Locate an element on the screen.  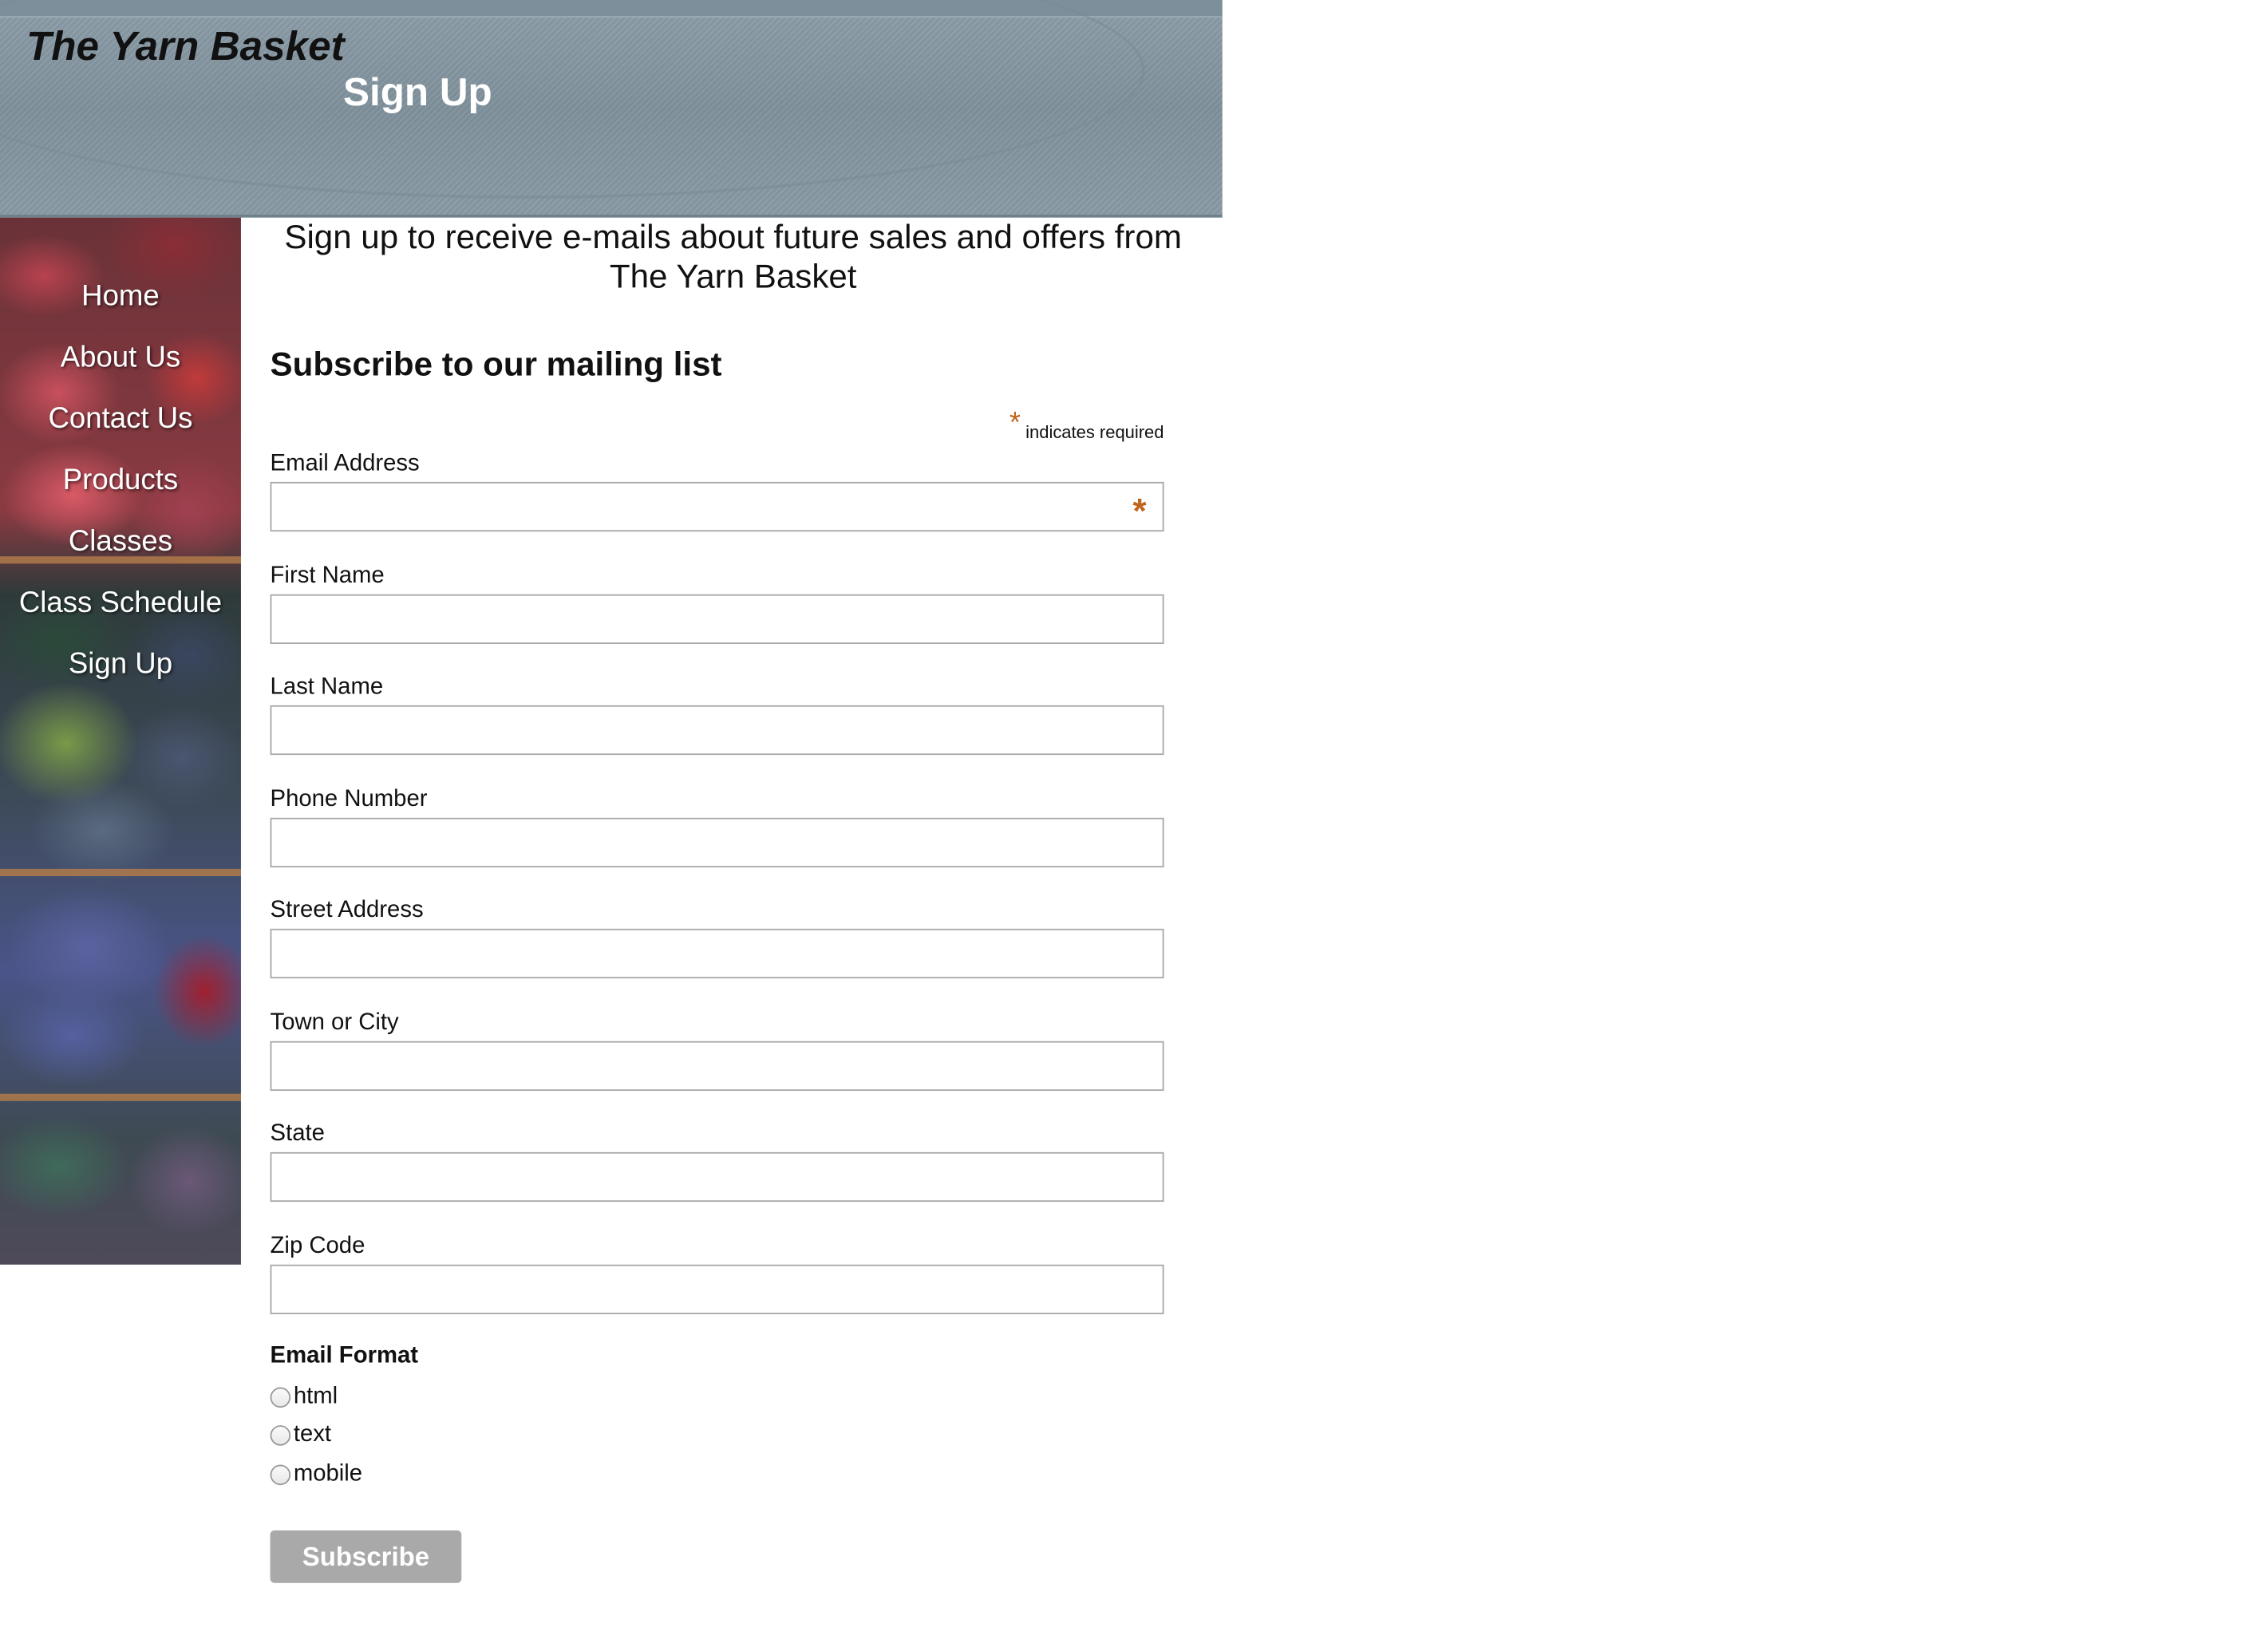
radio-option-text: text is located at coordinates (301, 1435).